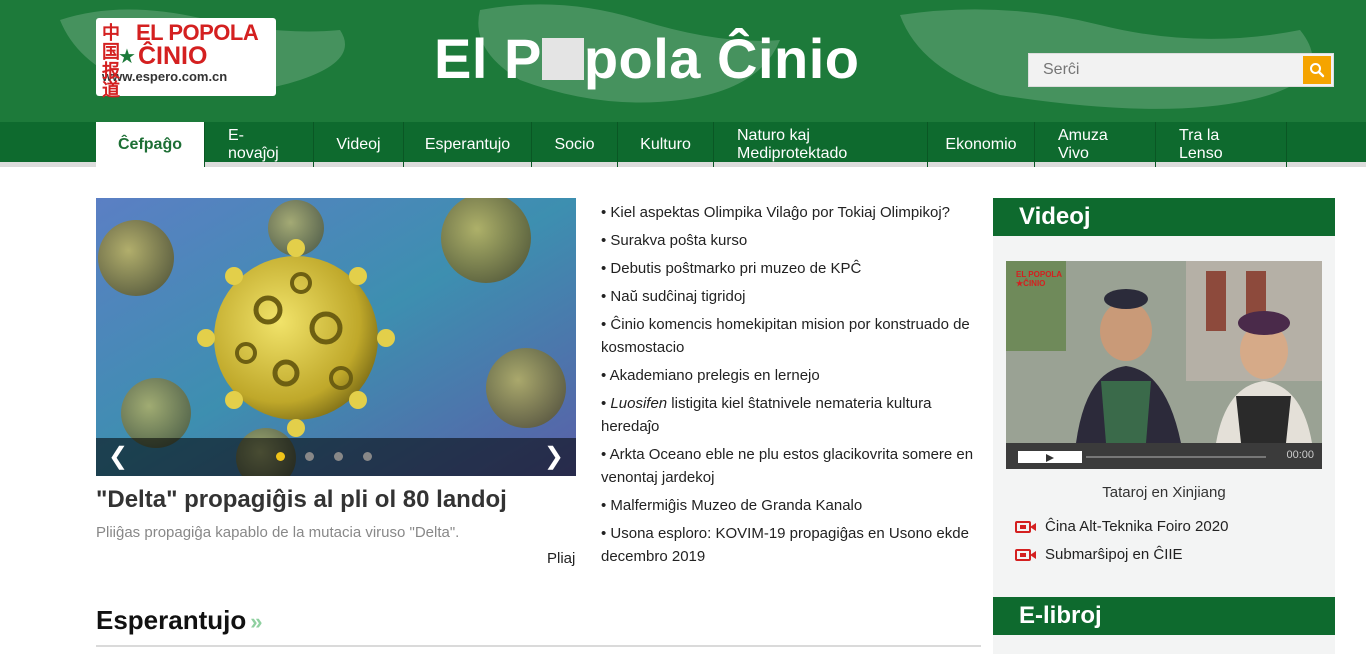 The height and width of the screenshot is (654, 1366). Describe the element at coordinates (791, 240) in the screenshot. I see `news-item: • Surakva poŝta kurso` at that location.